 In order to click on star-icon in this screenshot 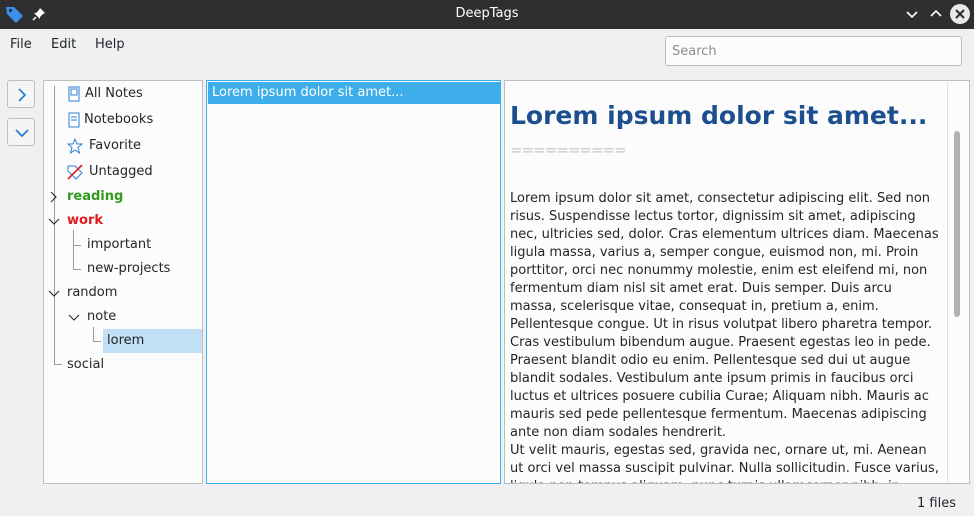, I will do `click(75, 146)`.